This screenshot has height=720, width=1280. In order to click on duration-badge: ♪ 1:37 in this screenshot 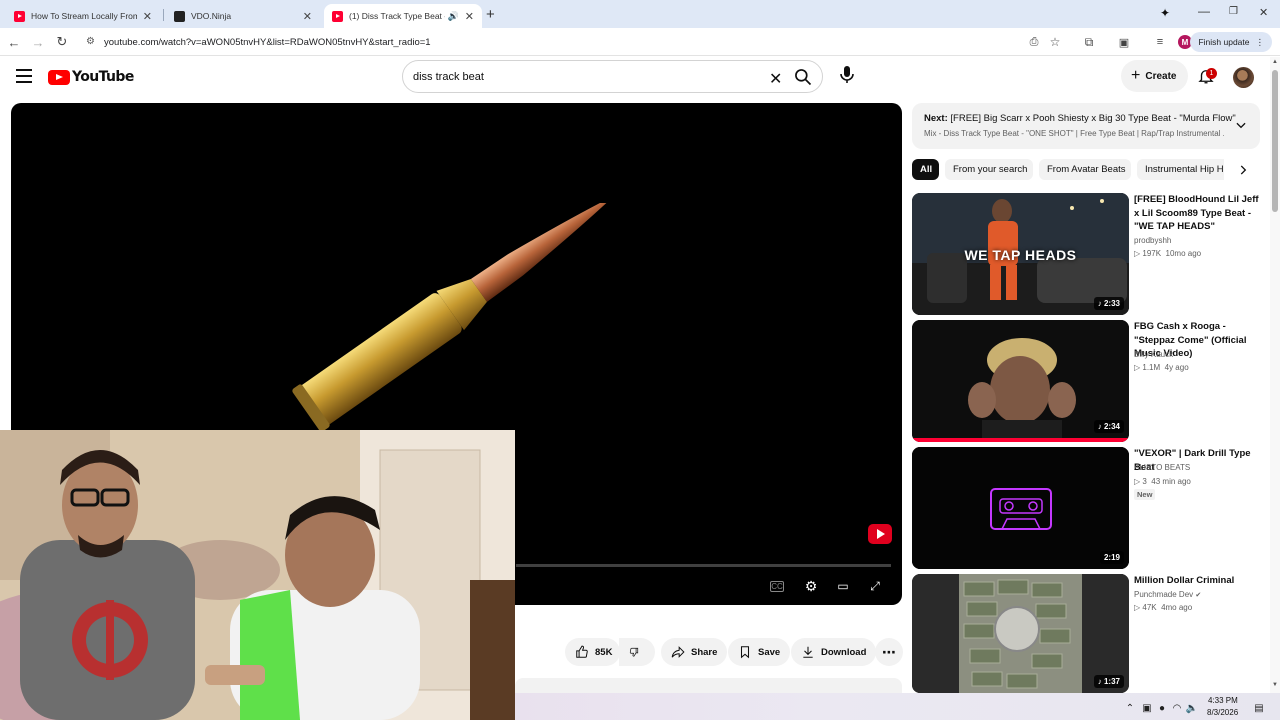, I will do `click(1108, 681)`.